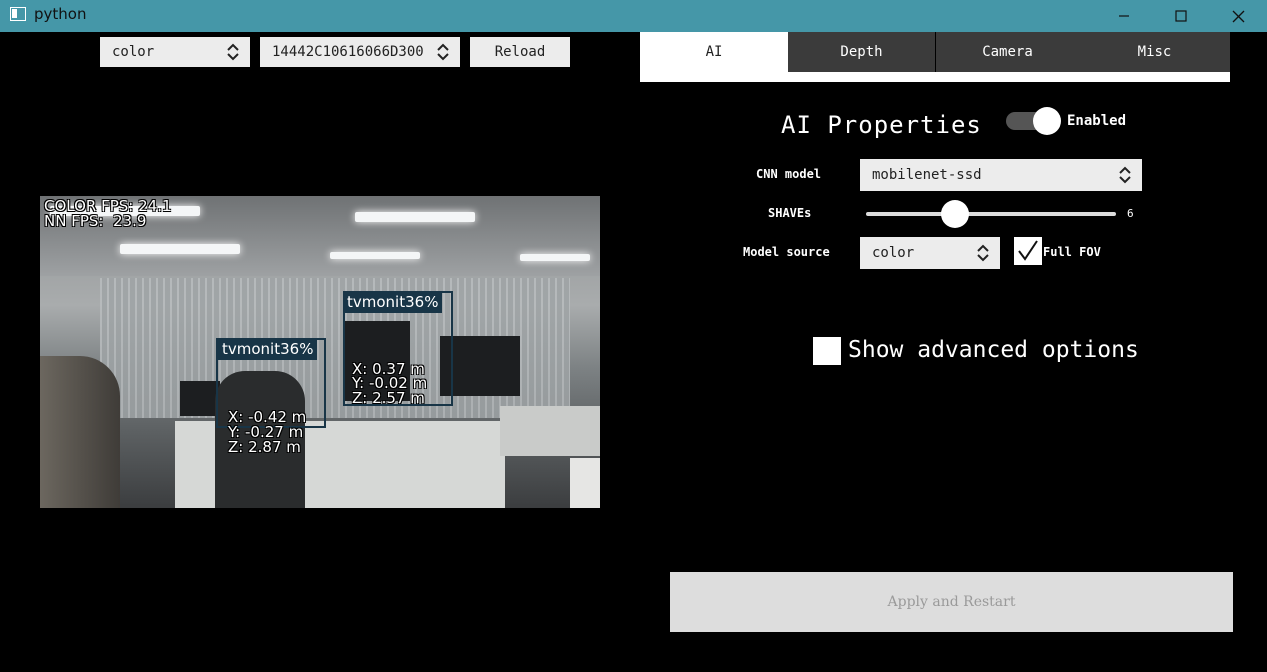  Describe the element at coordinates (993, 350) in the screenshot. I see `show-advanced-label: Show advanced options` at that location.